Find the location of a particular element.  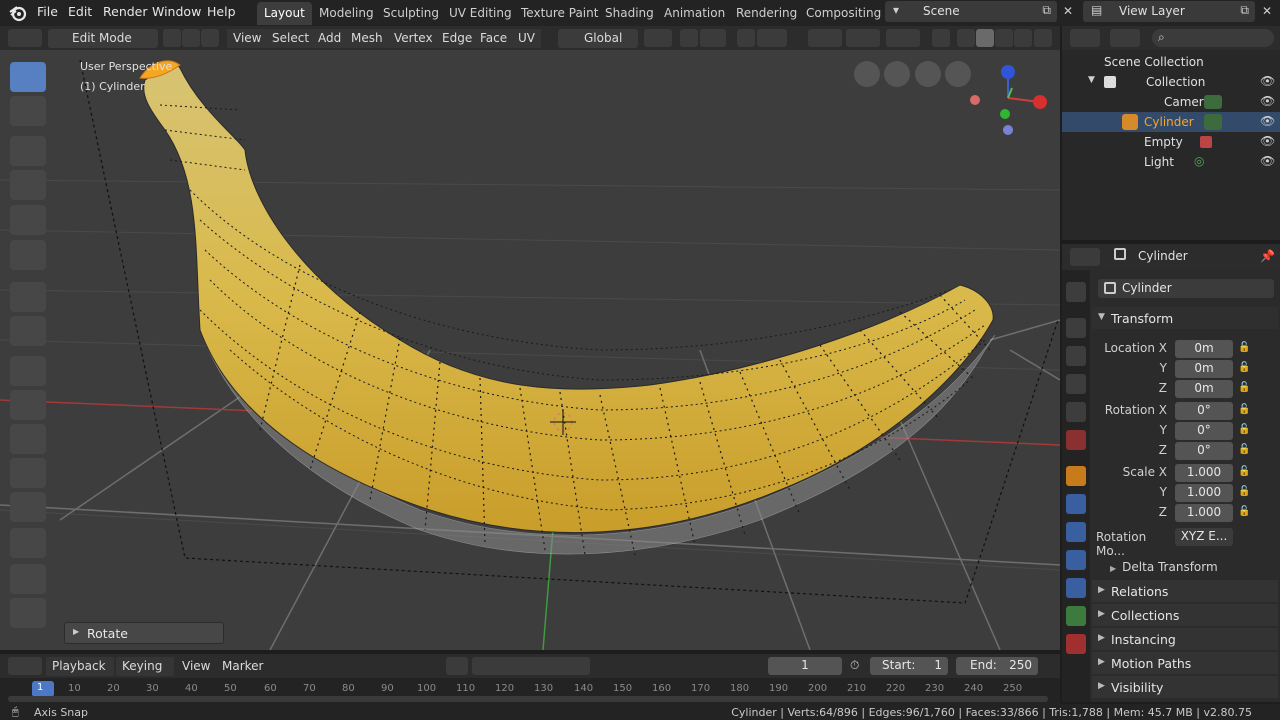

cursor-tool-icon is located at coordinates (28, 111).